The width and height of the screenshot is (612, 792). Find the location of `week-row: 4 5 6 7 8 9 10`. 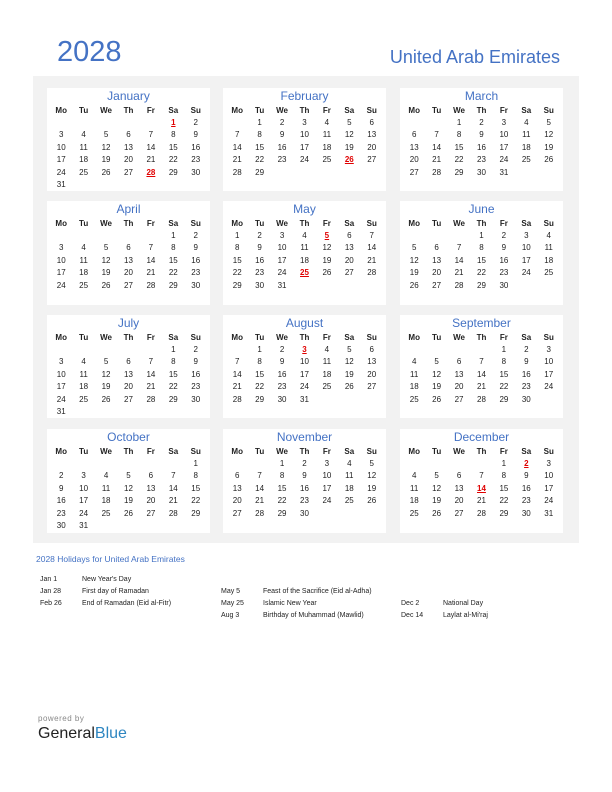

week-row: 4 5 6 7 8 9 10 is located at coordinates (481, 476).